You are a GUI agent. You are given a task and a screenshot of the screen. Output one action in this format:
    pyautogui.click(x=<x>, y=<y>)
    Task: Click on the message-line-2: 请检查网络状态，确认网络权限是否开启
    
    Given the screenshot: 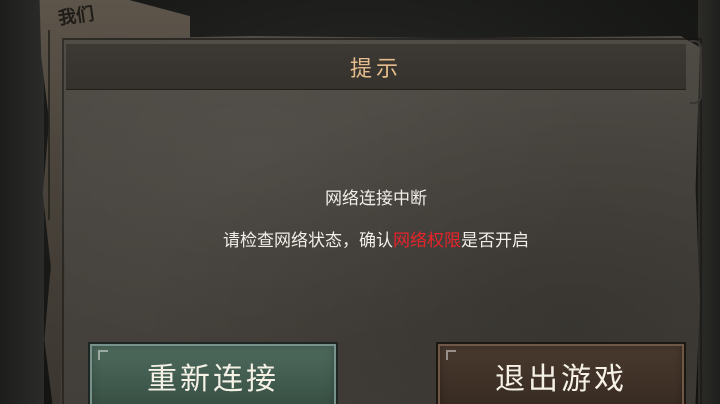 What is the action you would take?
    pyautogui.click(x=376, y=238)
    